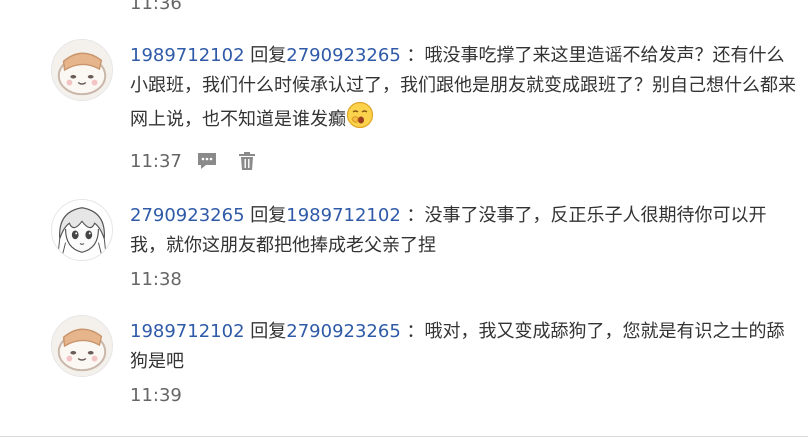 The height and width of the screenshot is (440, 808). I want to click on reply-time: 11:37, so click(156, 161).